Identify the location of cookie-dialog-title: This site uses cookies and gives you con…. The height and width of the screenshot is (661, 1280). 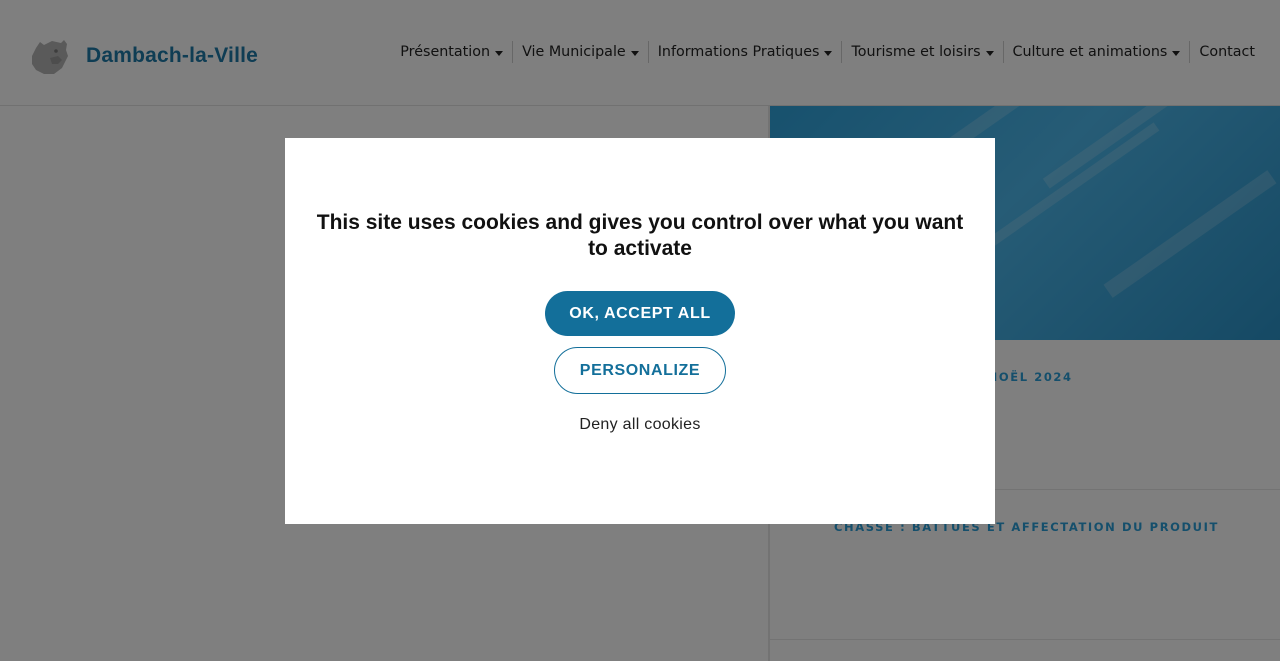
(640, 235).